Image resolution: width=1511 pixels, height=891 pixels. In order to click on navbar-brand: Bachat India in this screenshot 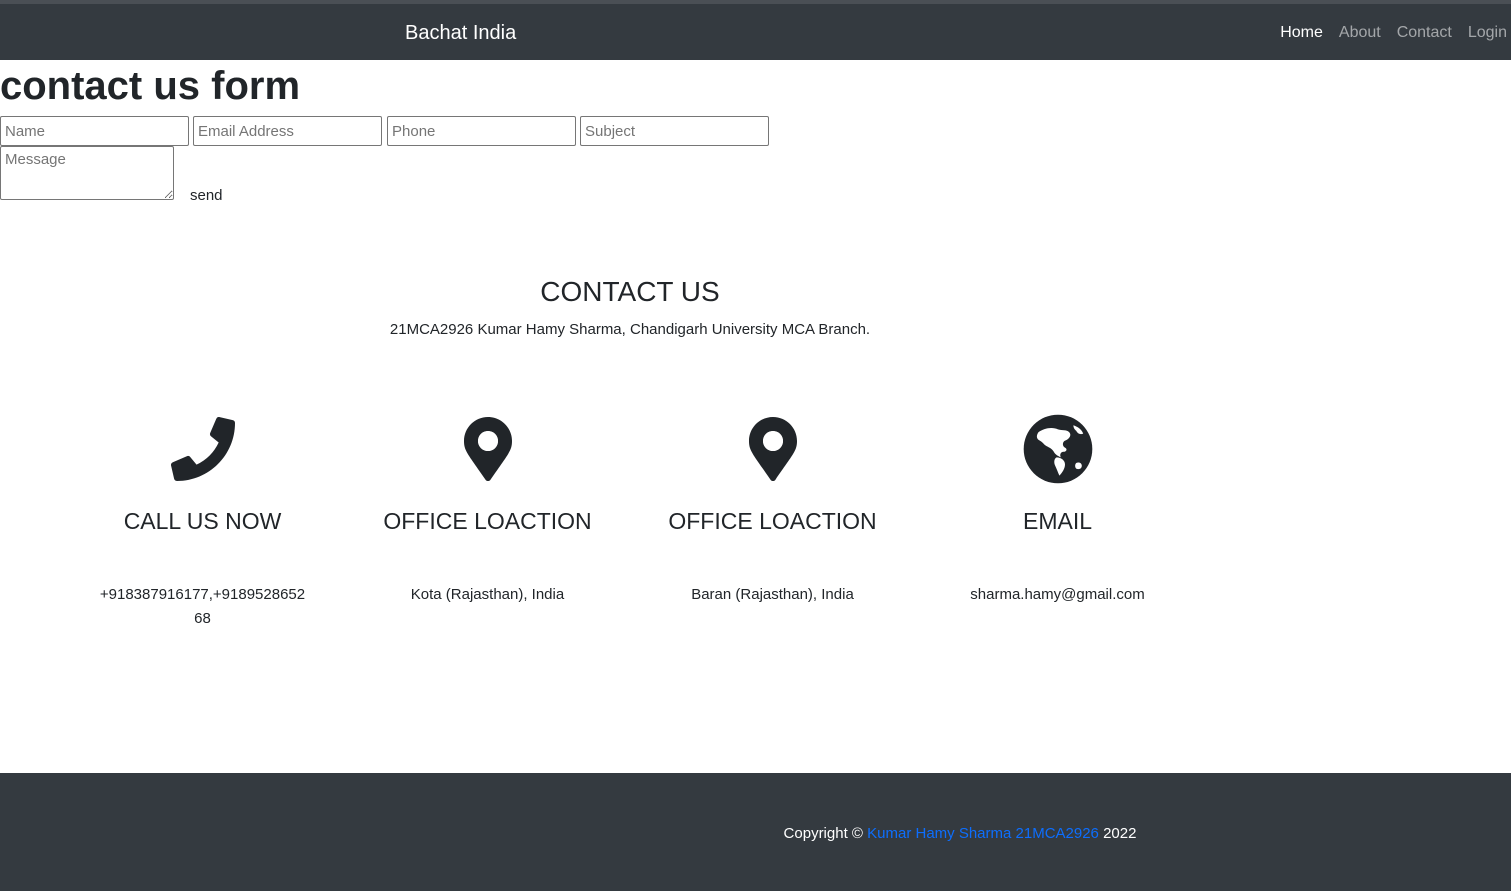, I will do `click(460, 33)`.